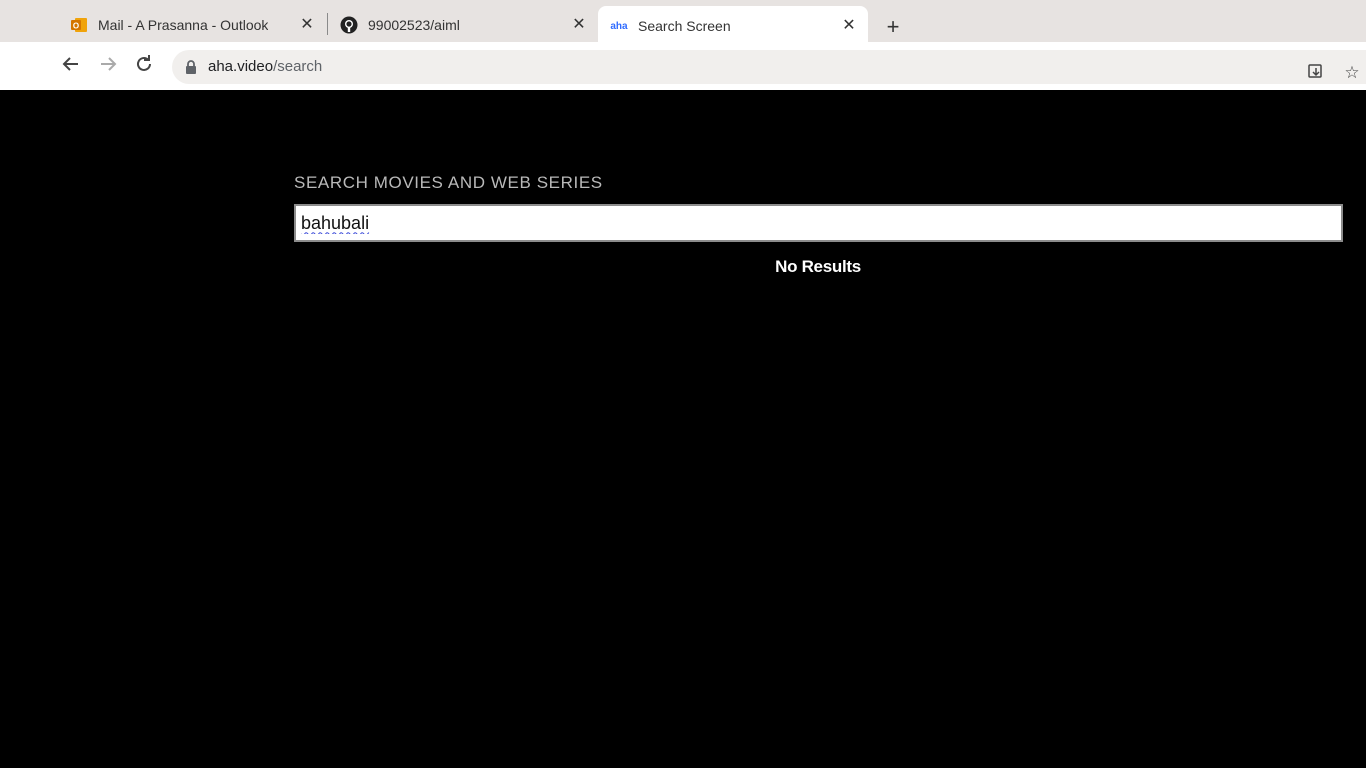 This screenshot has height=768, width=1366. Describe the element at coordinates (1352, 73) in the screenshot. I see `bookmark-star-icon: ☆` at that location.